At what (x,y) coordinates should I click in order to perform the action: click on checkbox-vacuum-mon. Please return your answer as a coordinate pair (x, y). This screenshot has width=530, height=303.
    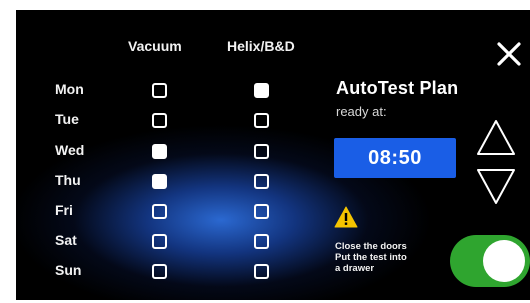
    Looking at the image, I should click on (159, 90).